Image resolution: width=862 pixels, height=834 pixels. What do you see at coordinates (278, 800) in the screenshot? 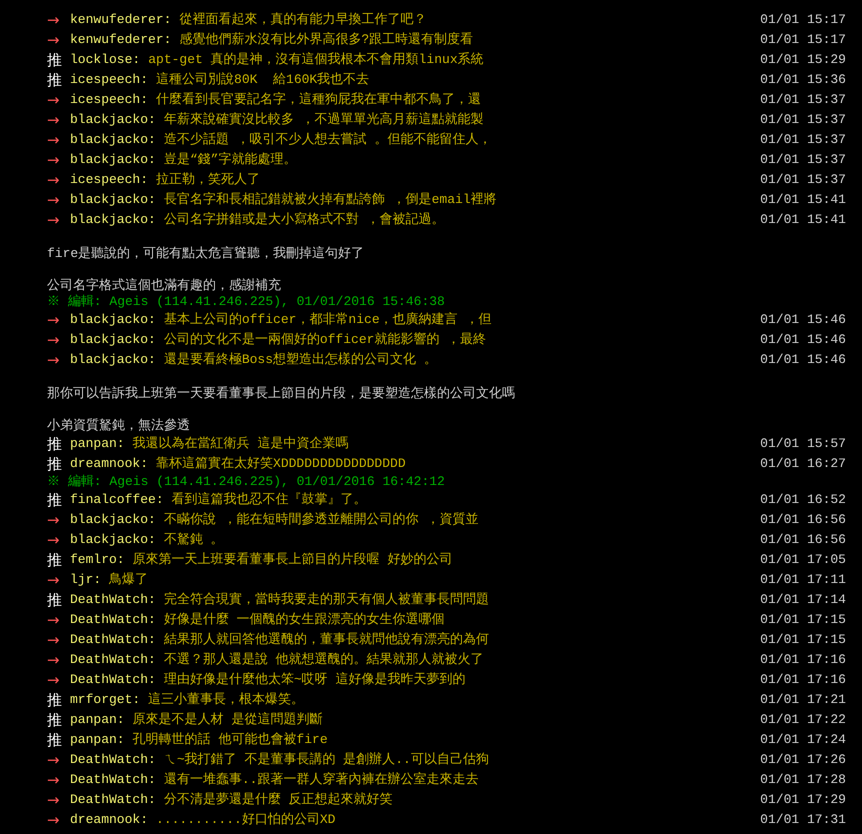
I see `comment-text: 分不清是夢還是什麼 反正想起來就好笑` at bounding box center [278, 800].